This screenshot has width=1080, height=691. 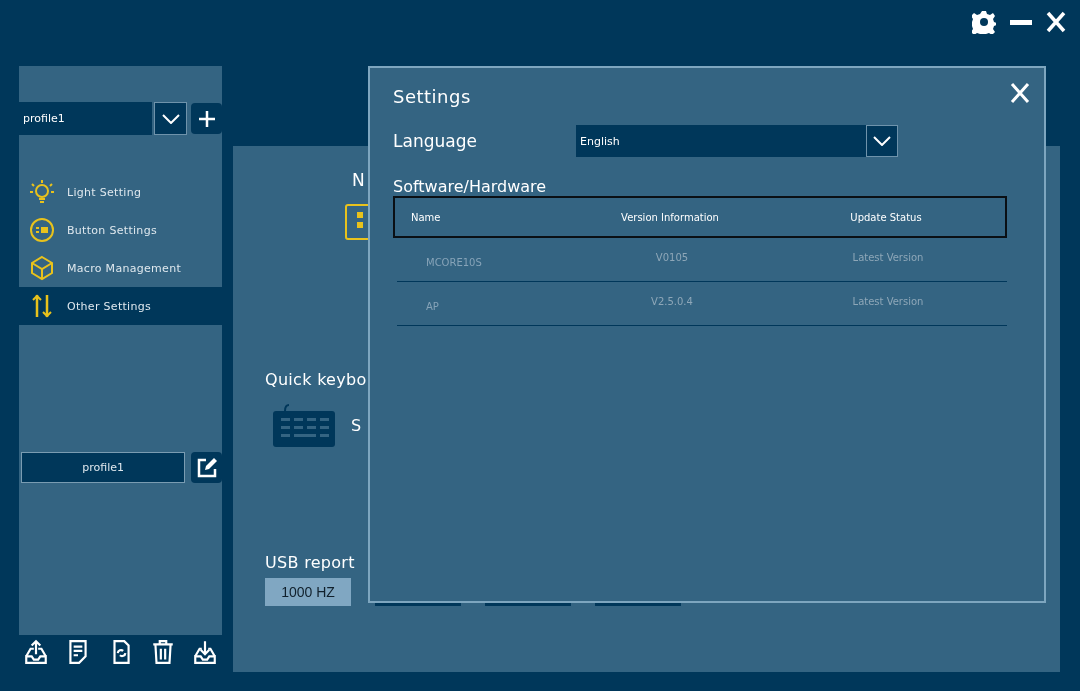 What do you see at coordinates (672, 301) in the screenshot?
I see `table-cell: V2.5.0.4` at bounding box center [672, 301].